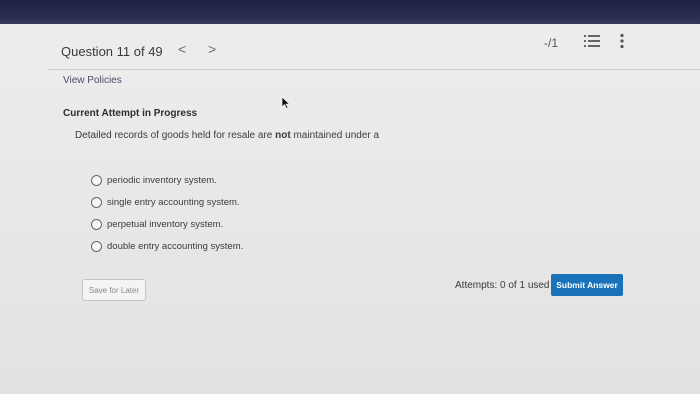 The width and height of the screenshot is (700, 394). Describe the element at coordinates (162, 180) in the screenshot. I see `answer-option-label: periodic inventory system.` at that location.